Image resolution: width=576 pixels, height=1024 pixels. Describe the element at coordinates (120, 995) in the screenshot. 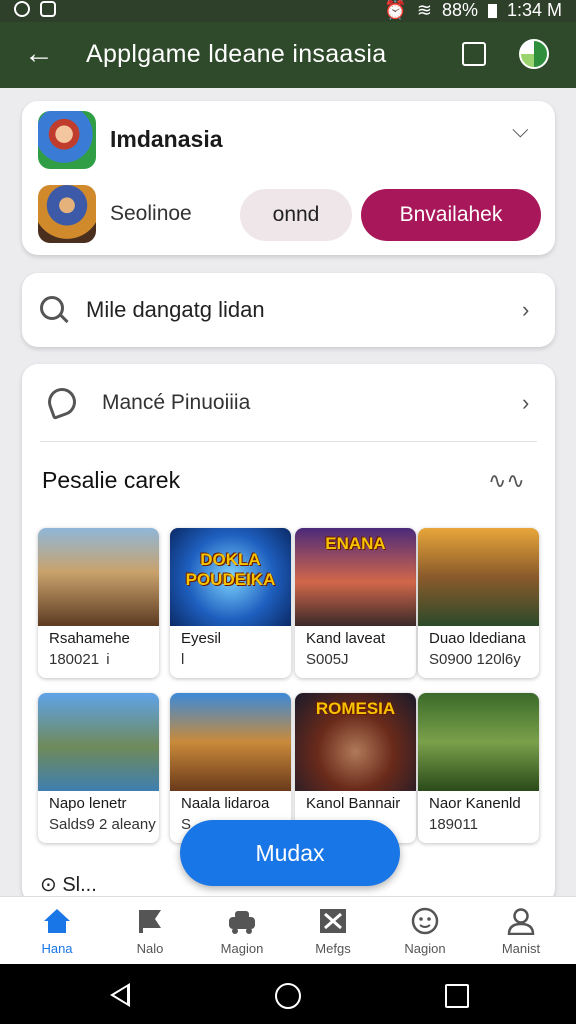

I see `back-icon` at that location.